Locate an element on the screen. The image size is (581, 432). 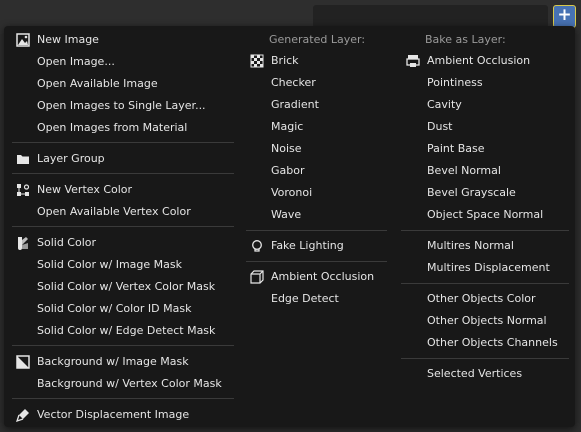
menu-item-new-vertex-color: New Vertex Color is located at coordinates (119, 190).